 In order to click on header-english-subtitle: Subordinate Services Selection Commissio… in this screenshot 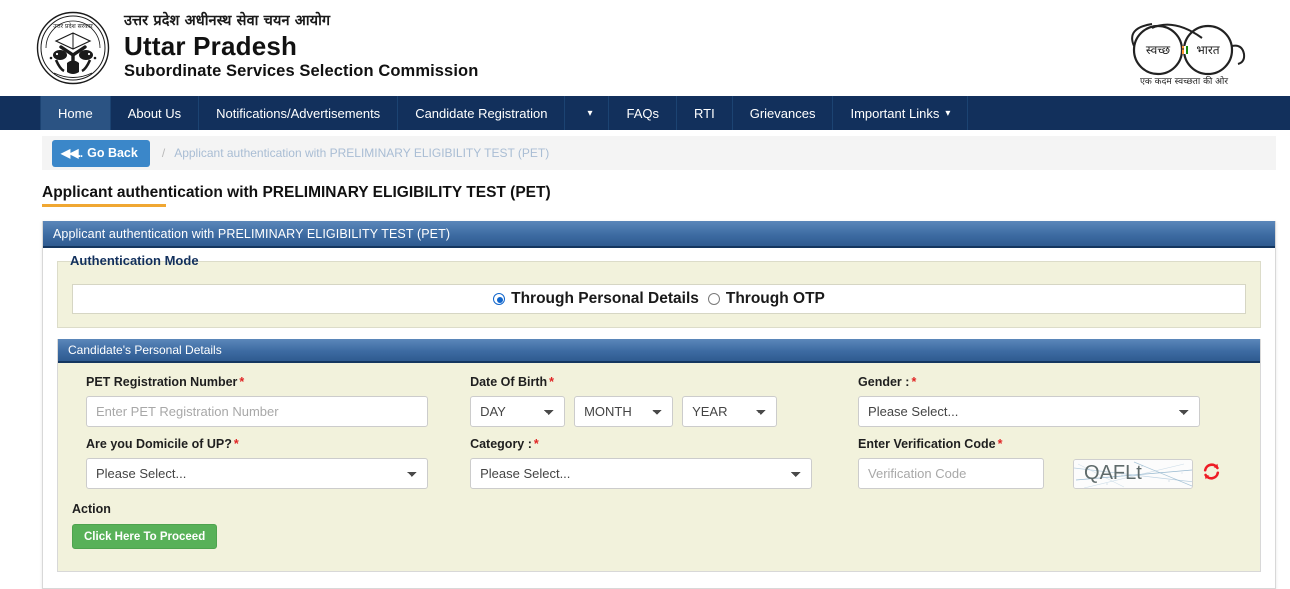, I will do `click(301, 70)`.